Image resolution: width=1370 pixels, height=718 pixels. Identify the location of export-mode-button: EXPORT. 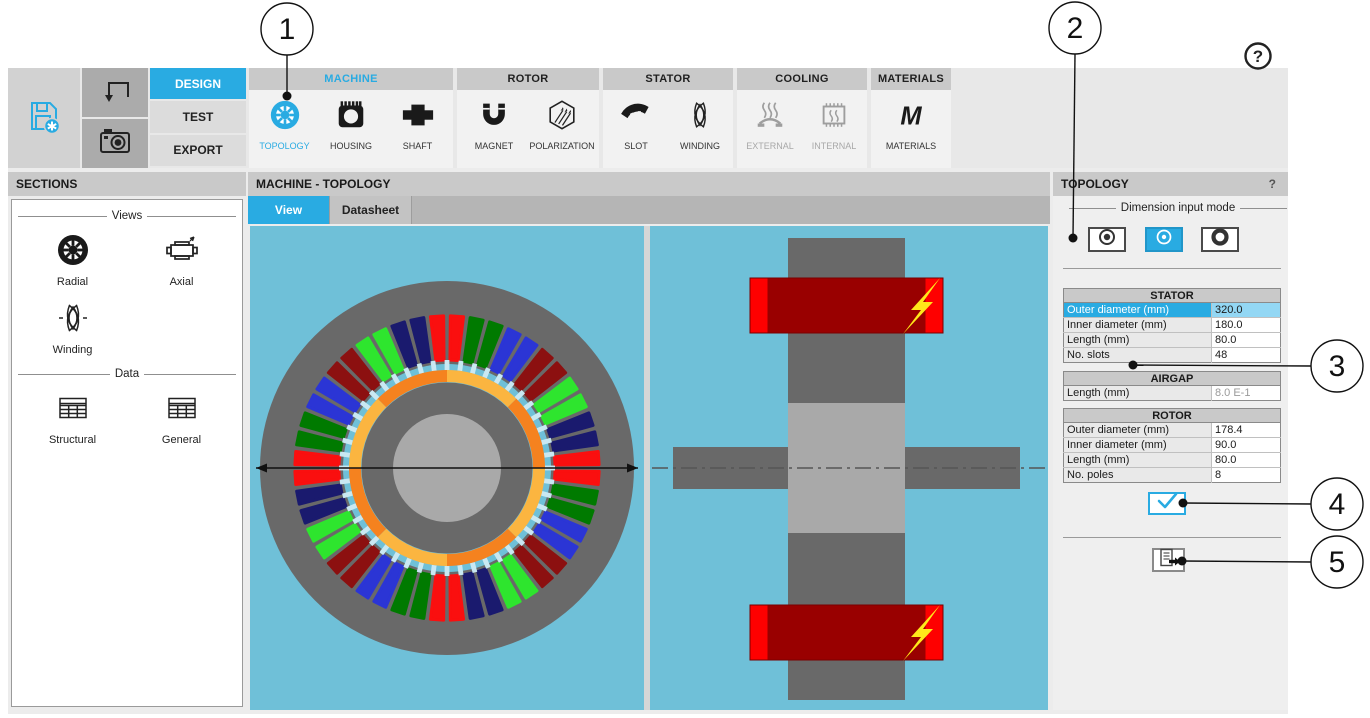
(198, 150).